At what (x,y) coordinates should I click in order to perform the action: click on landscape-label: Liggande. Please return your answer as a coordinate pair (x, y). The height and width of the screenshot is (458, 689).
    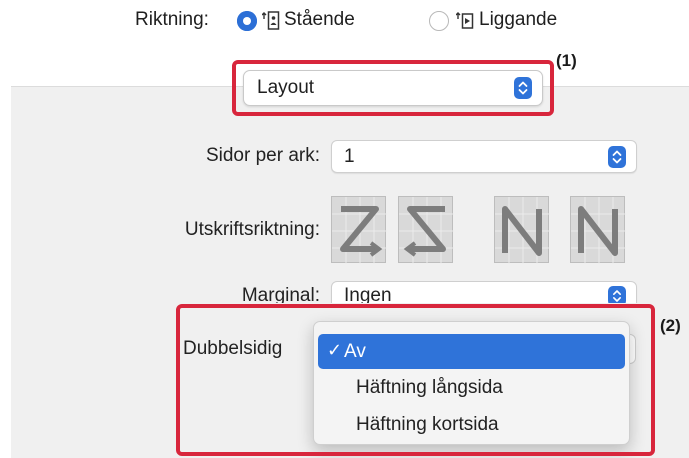
    Looking at the image, I should click on (518, 20).